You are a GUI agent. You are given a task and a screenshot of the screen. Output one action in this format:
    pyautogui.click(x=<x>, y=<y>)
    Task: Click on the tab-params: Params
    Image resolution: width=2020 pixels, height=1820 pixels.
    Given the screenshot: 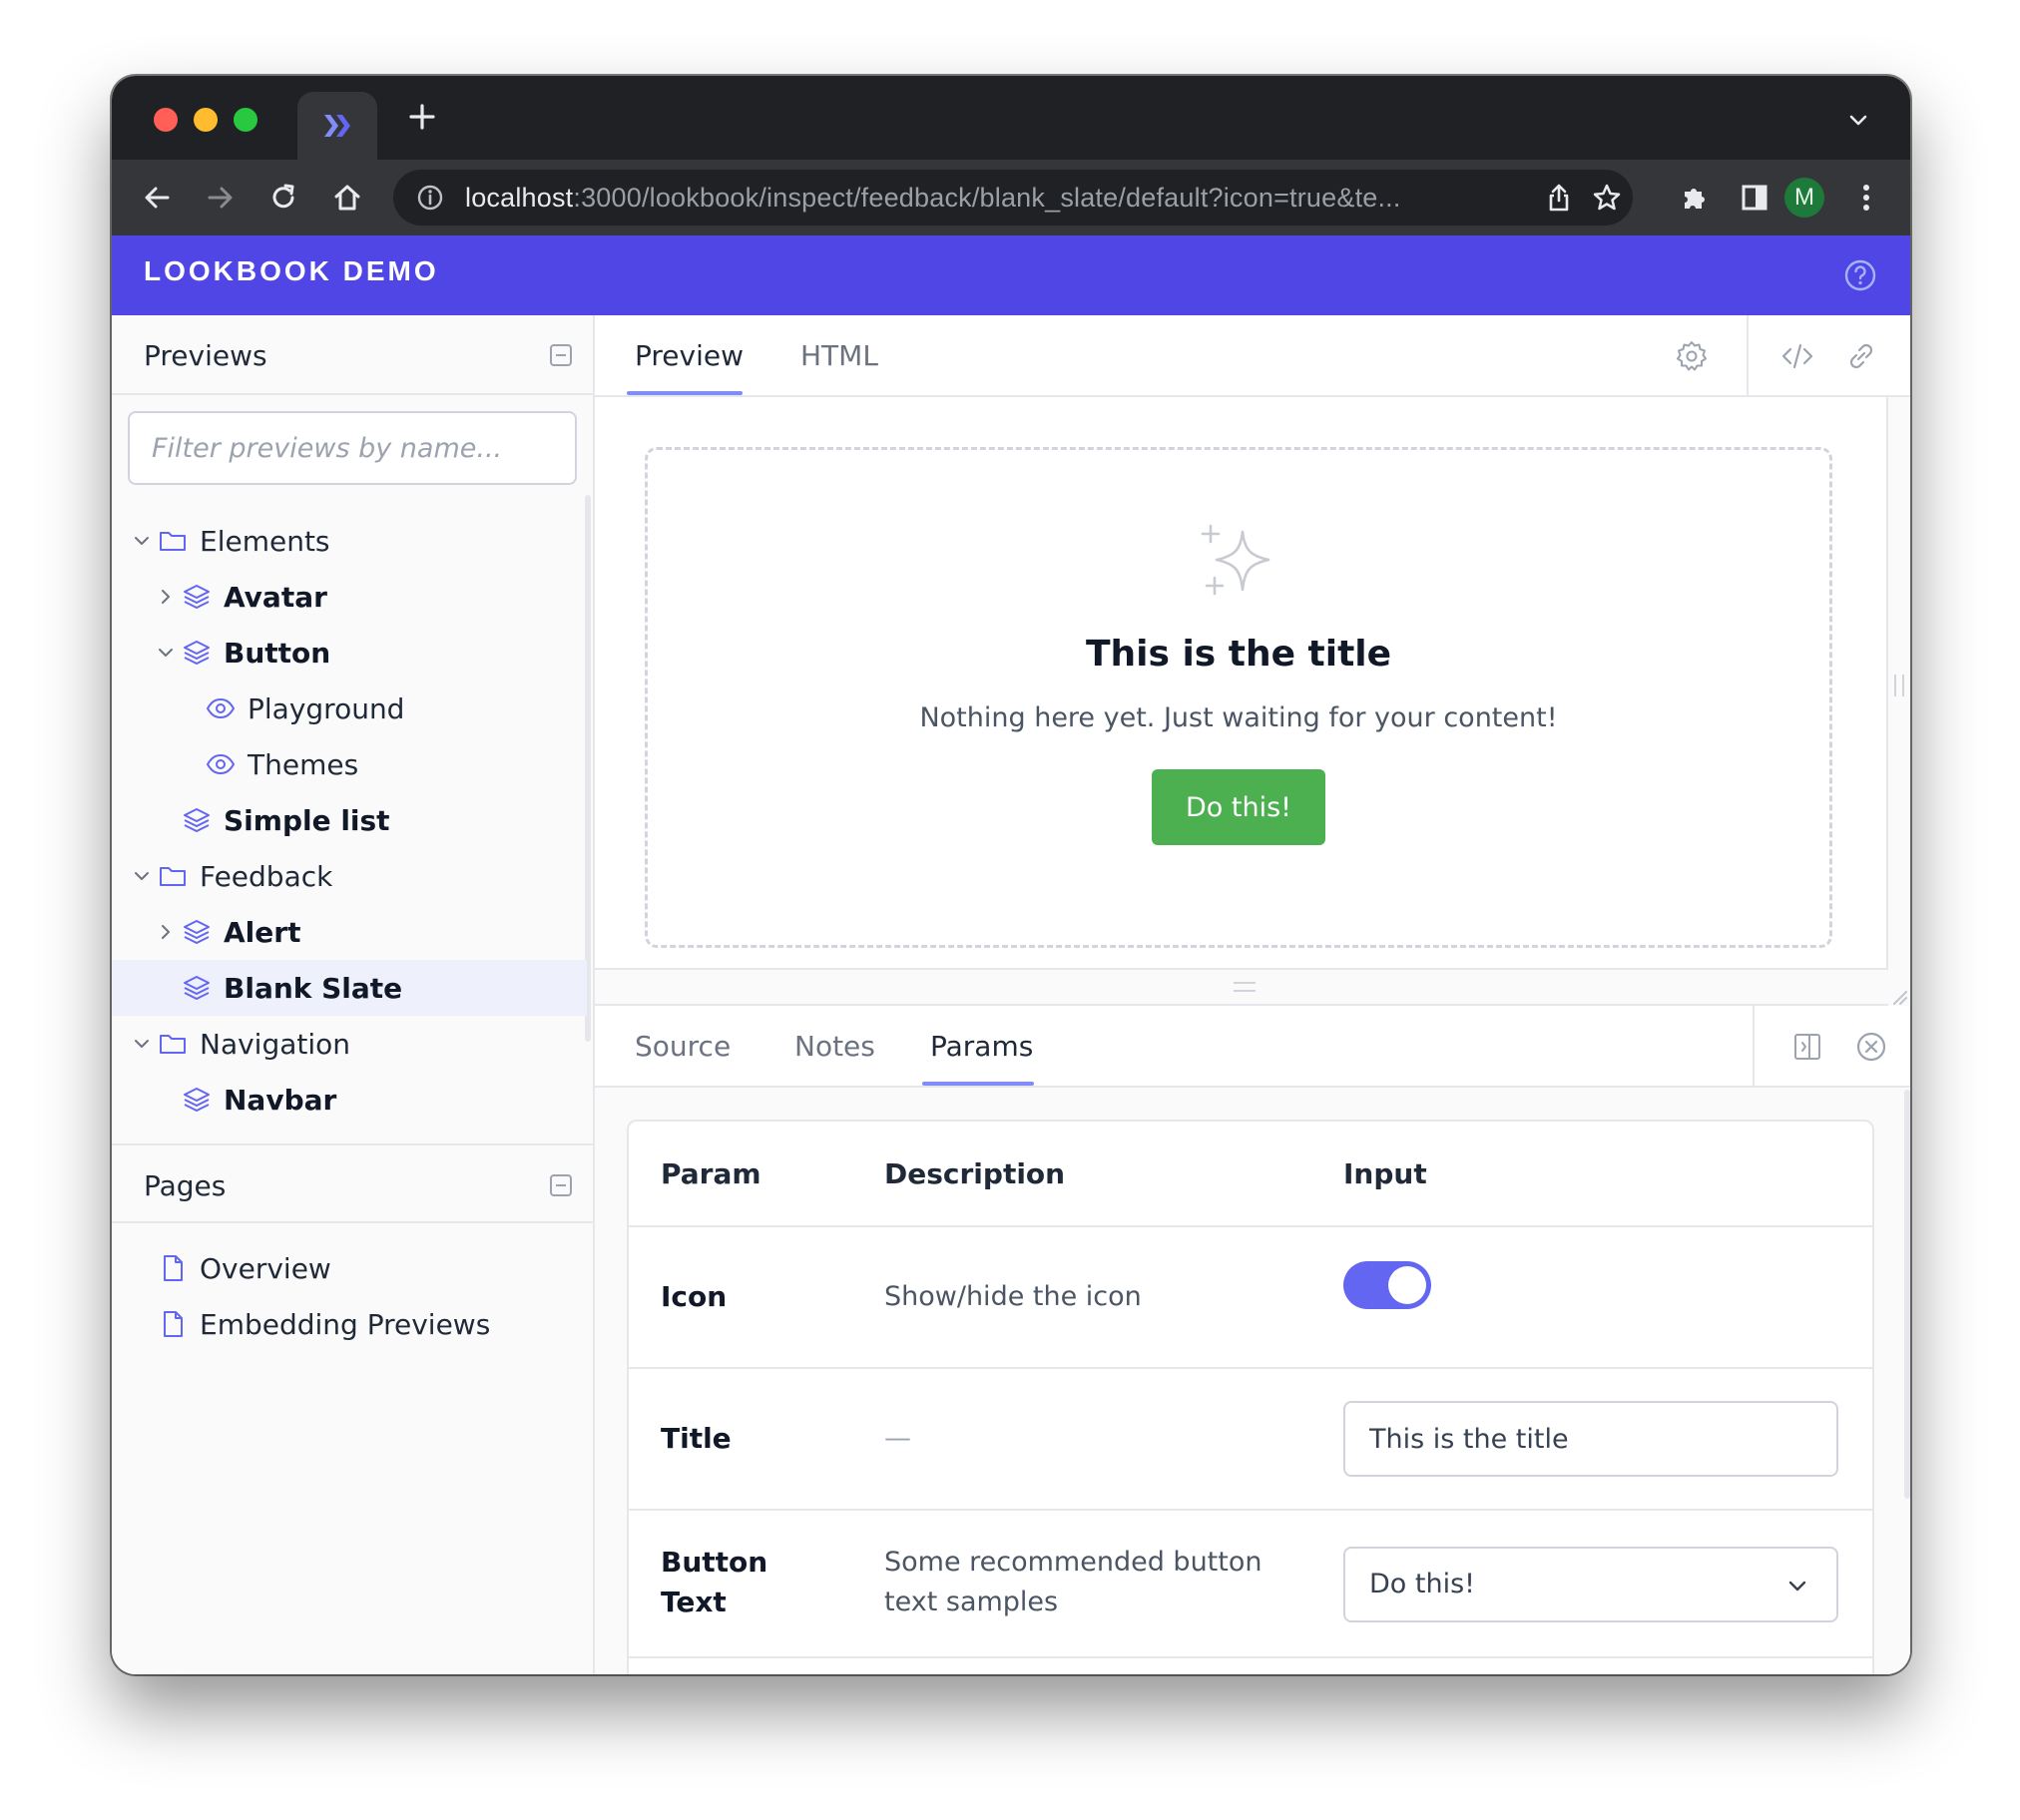 What is the action you would take?
    pyautogui.click(x=981, y=1046)
    